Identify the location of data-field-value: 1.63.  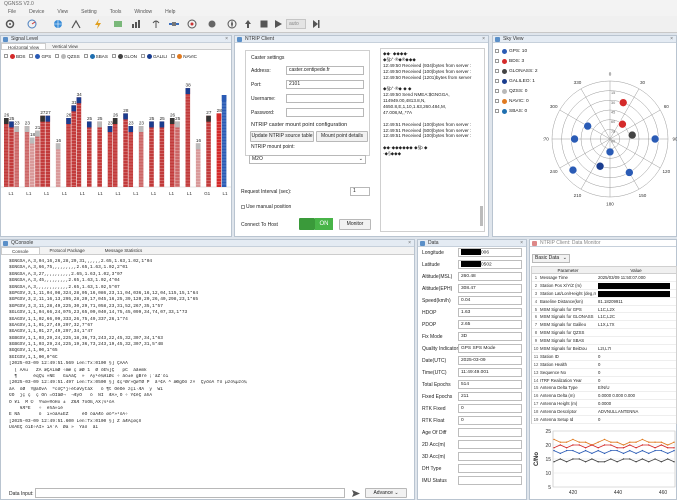
(490, 312).